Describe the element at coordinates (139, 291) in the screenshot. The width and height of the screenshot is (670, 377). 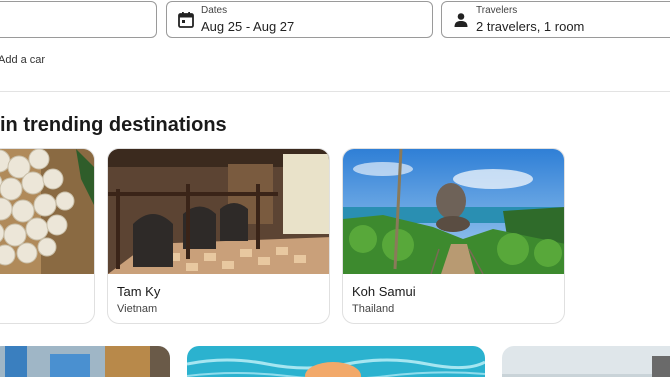
I see `destination-name: Tam Ky` at that location.